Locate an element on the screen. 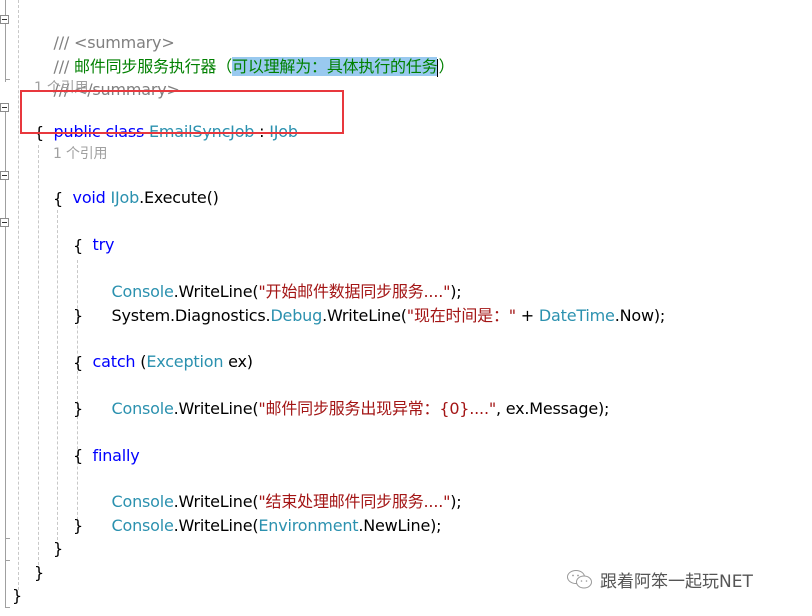  keyword: catch is located at coordinates (114, 361).